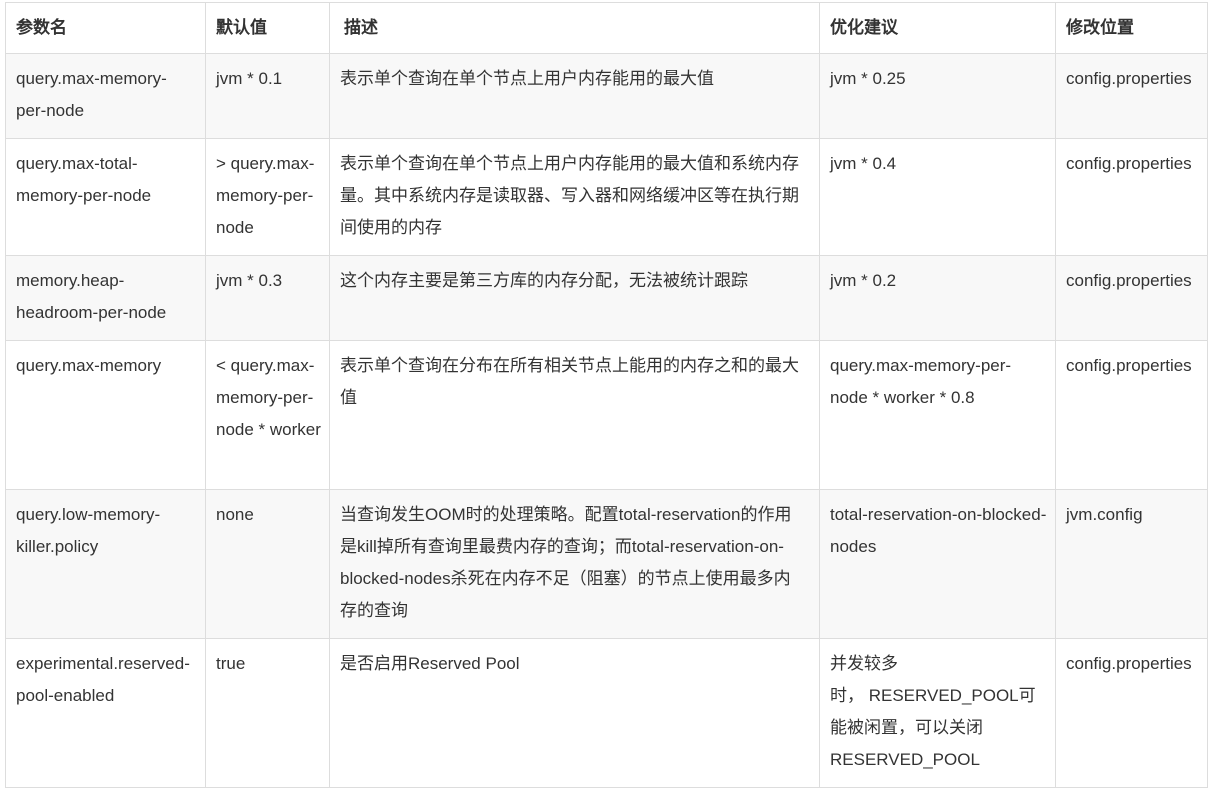 The image size is (1212, 790). Describe the element at coordinates (105, 564) in the screenshot. I see `param-name-cell: query.low-memory-killer.policy` at that location.